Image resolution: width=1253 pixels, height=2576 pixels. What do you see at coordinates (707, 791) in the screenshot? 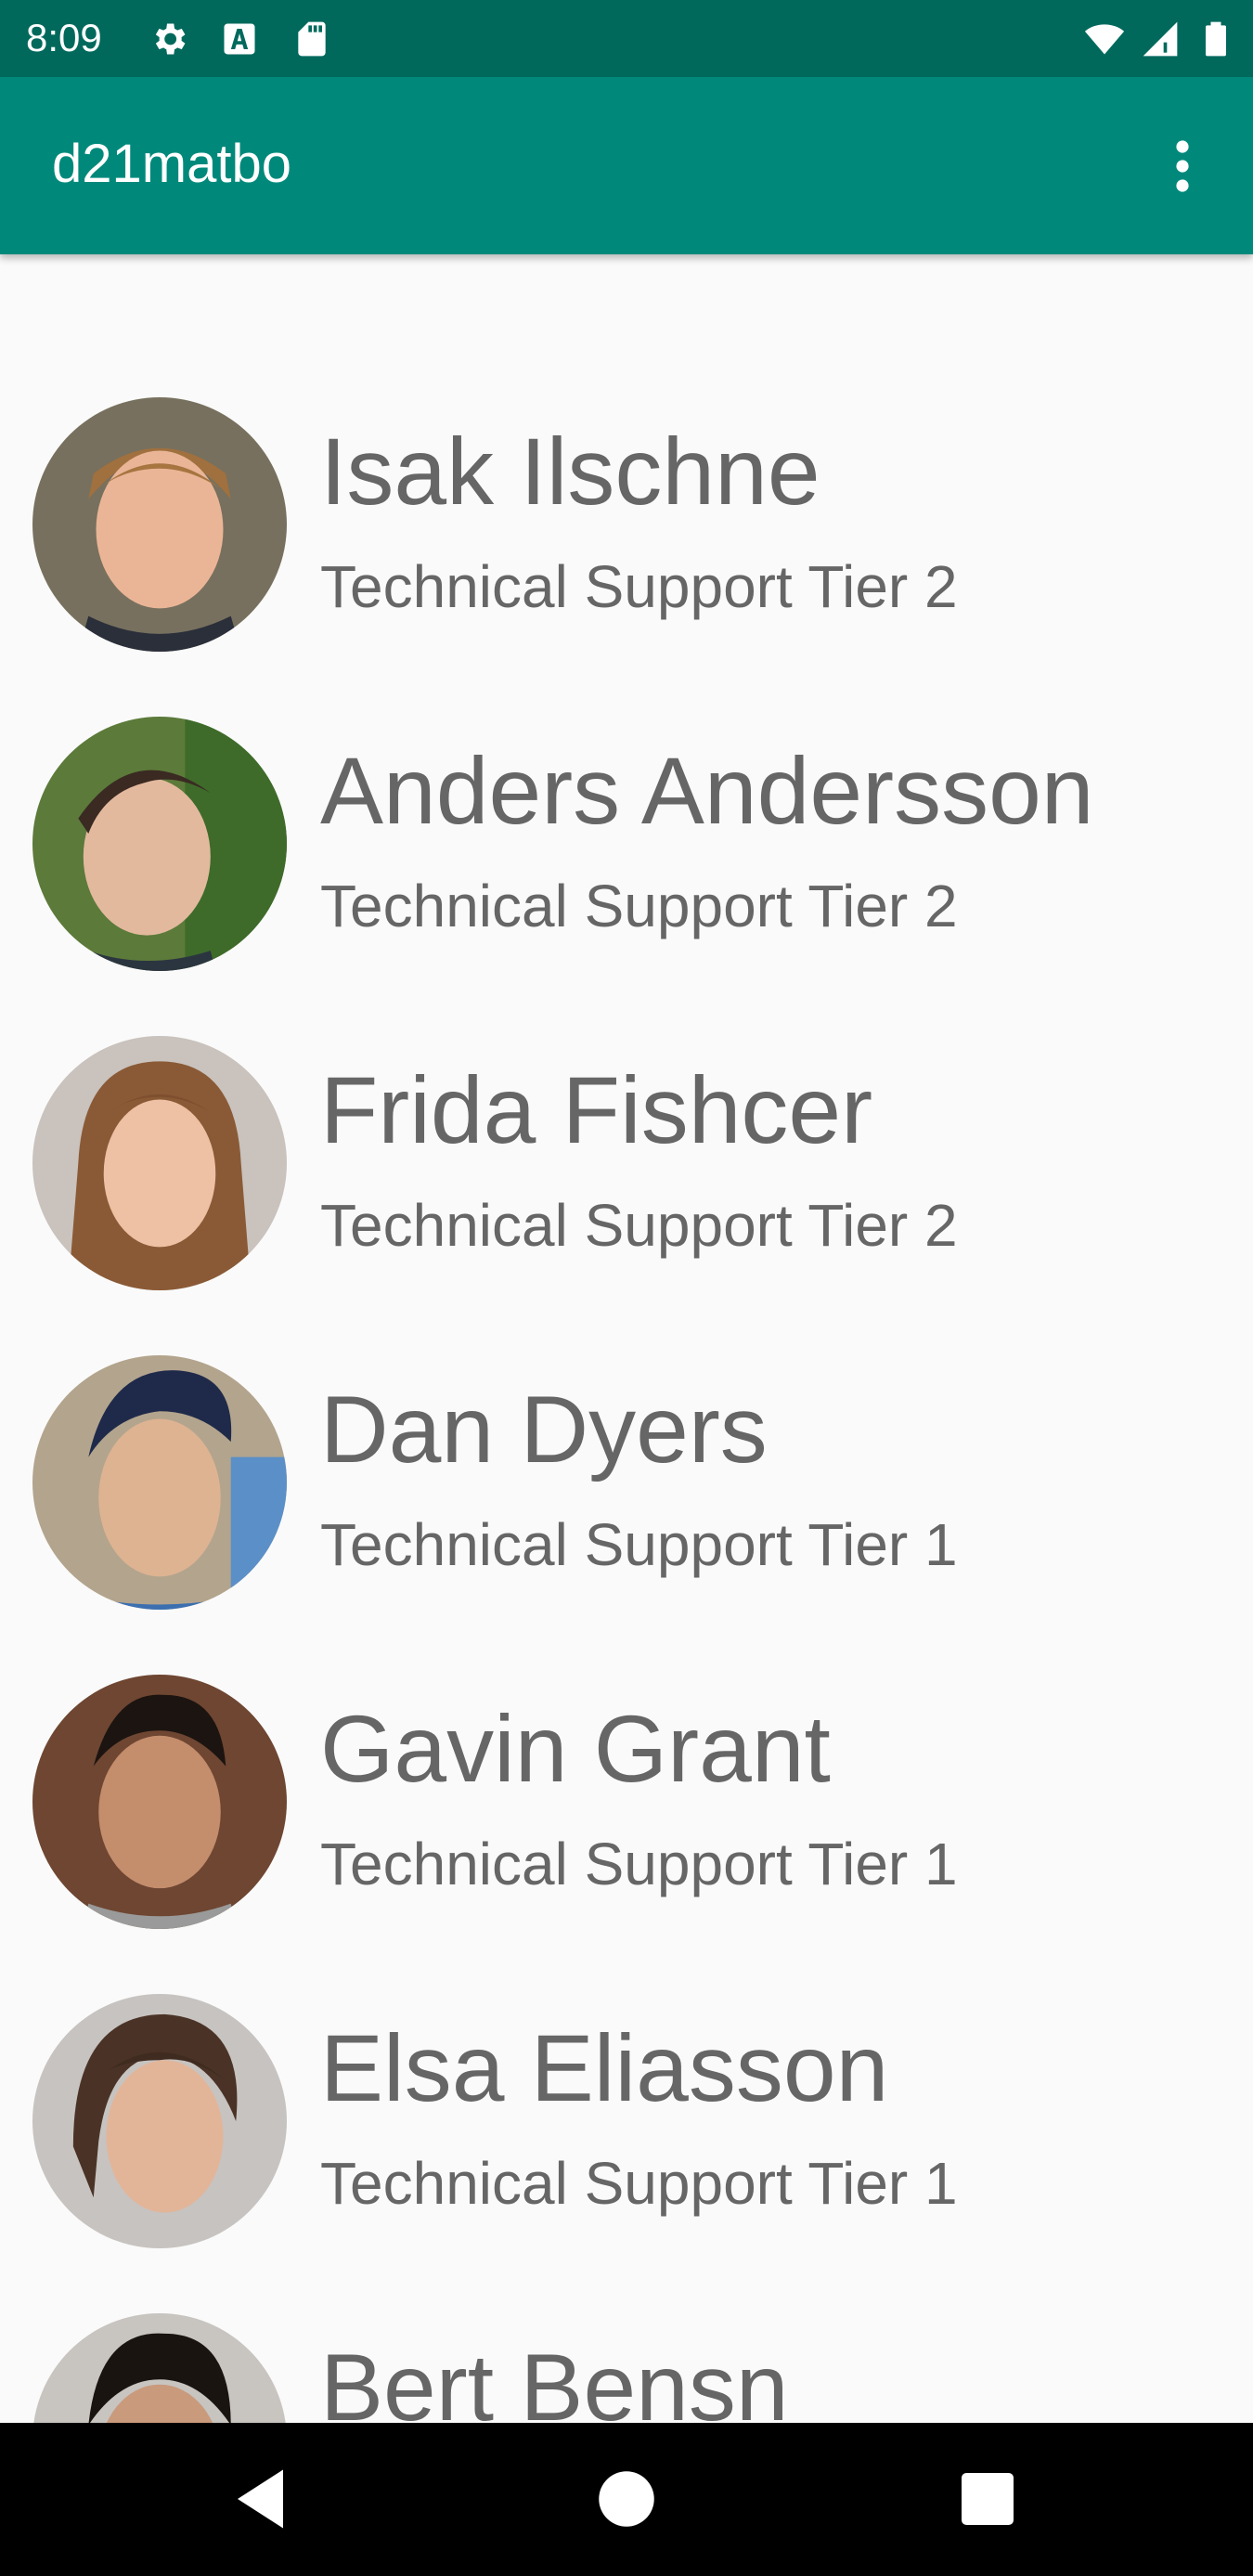
I see `employee-name: Anders Andersson` at bounding box center [707, 791].